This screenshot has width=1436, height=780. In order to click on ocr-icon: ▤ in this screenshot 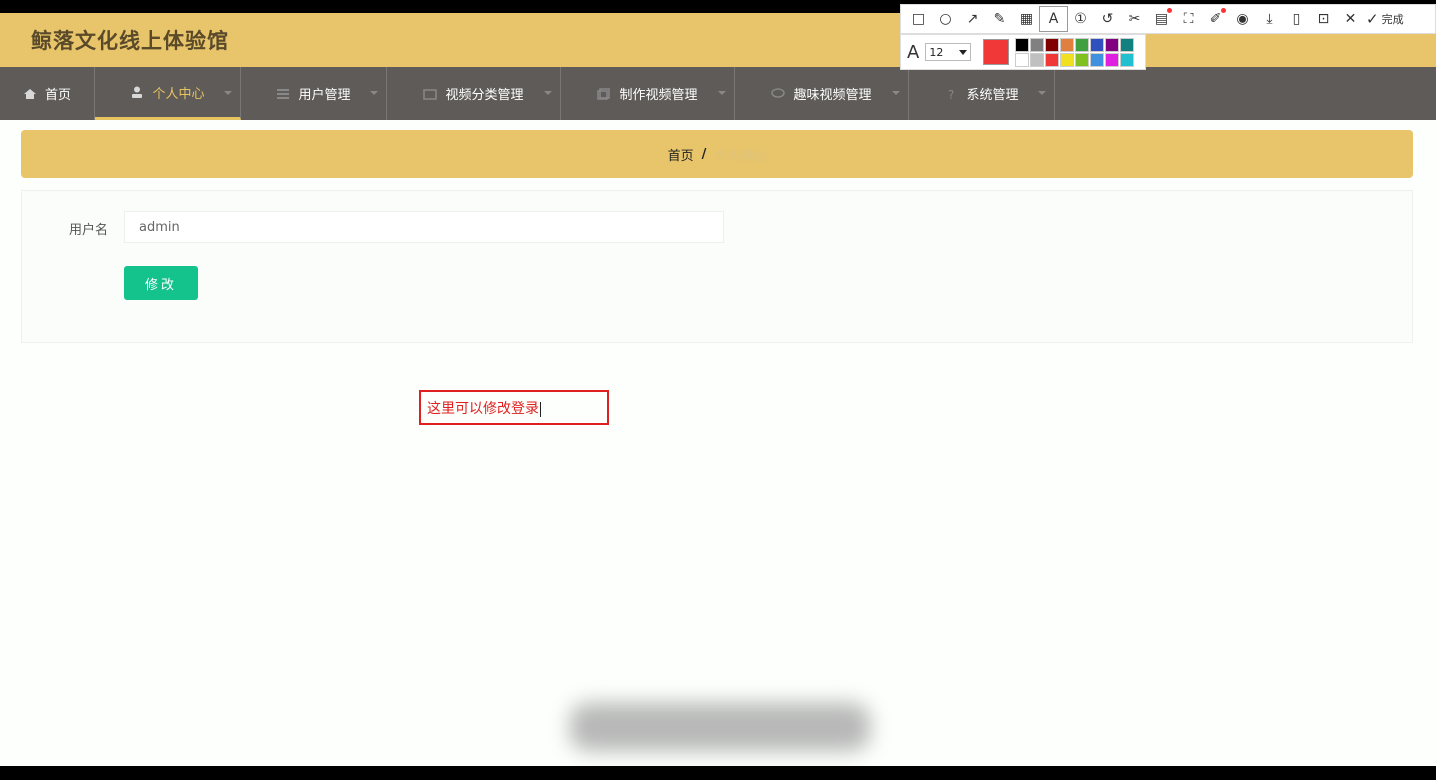, I will do `click(1161, 19)`.